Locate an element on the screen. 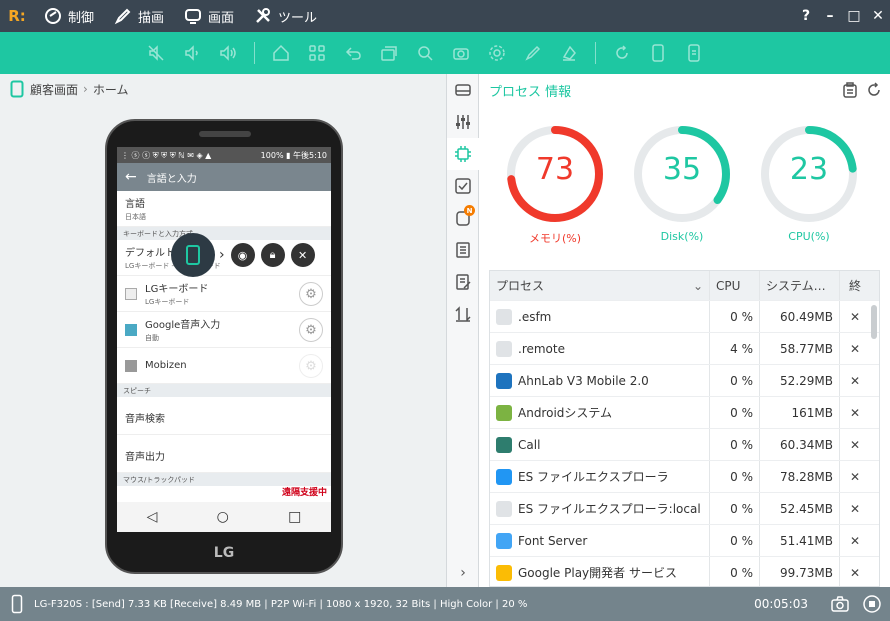  menu-tools: ツール is located at coordinates (285, 16).